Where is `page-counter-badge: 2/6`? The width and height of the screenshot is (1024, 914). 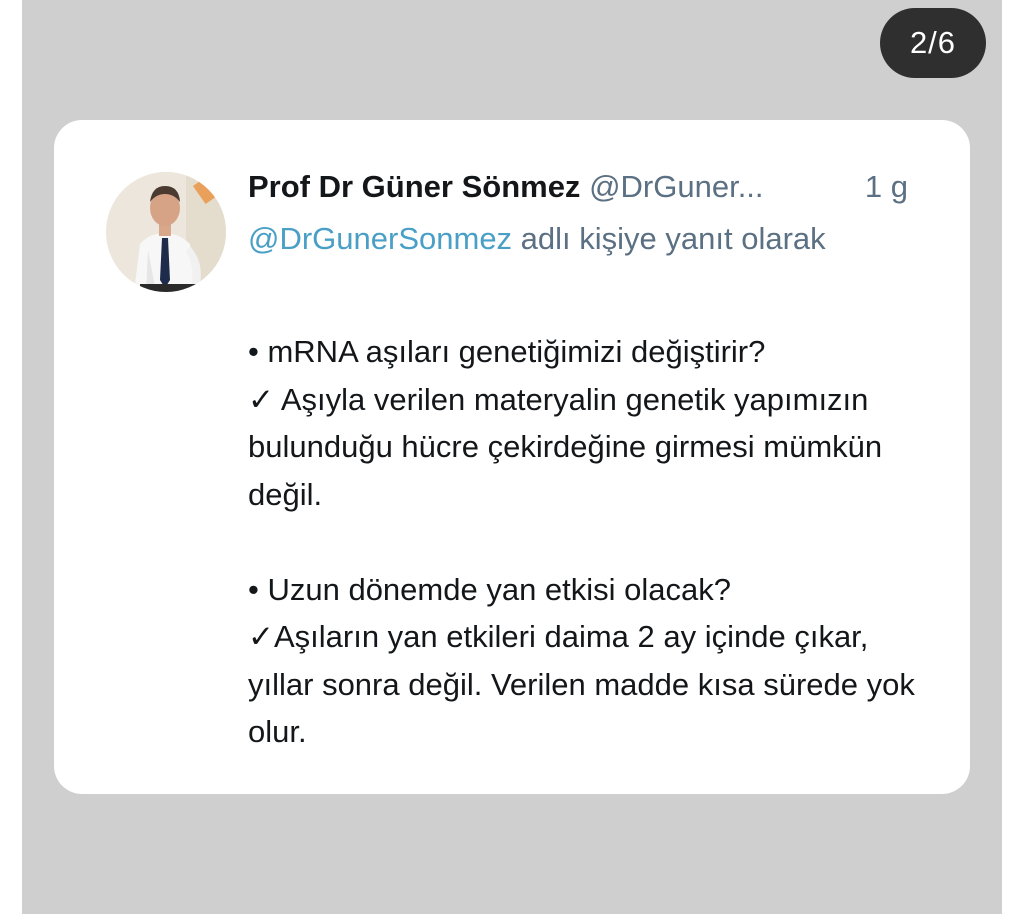 page-counter-badge: 2/6 is located at coordinates (933, 43).